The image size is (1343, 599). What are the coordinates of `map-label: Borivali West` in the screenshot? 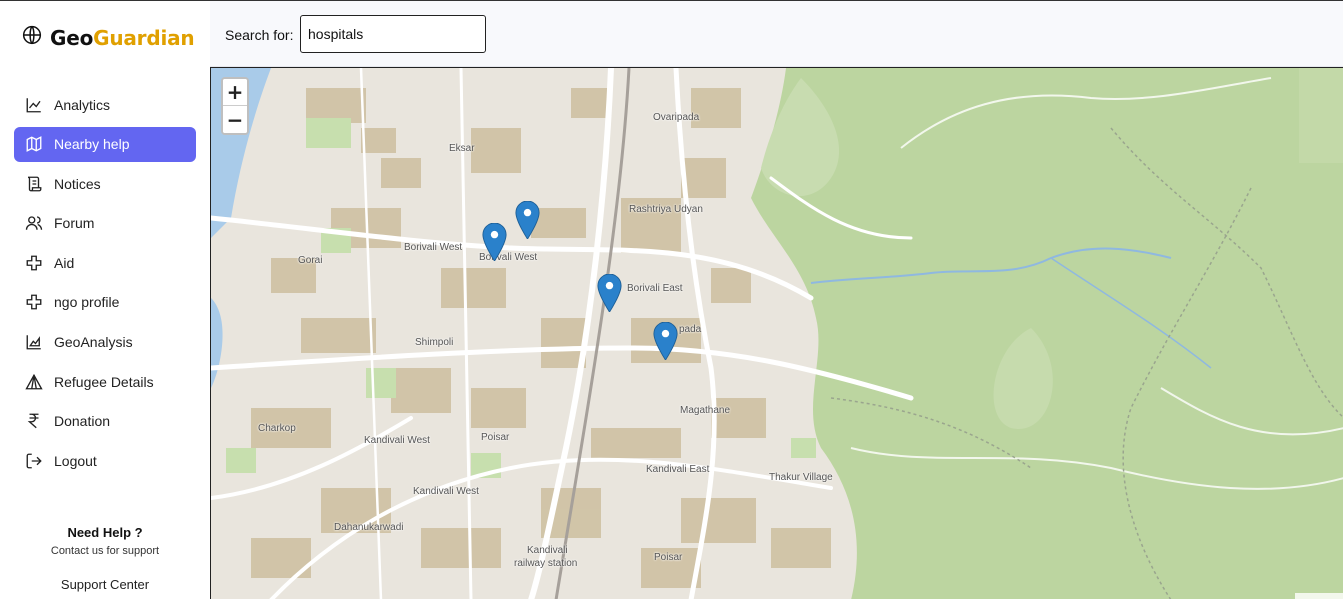 It's located at (433, 247).